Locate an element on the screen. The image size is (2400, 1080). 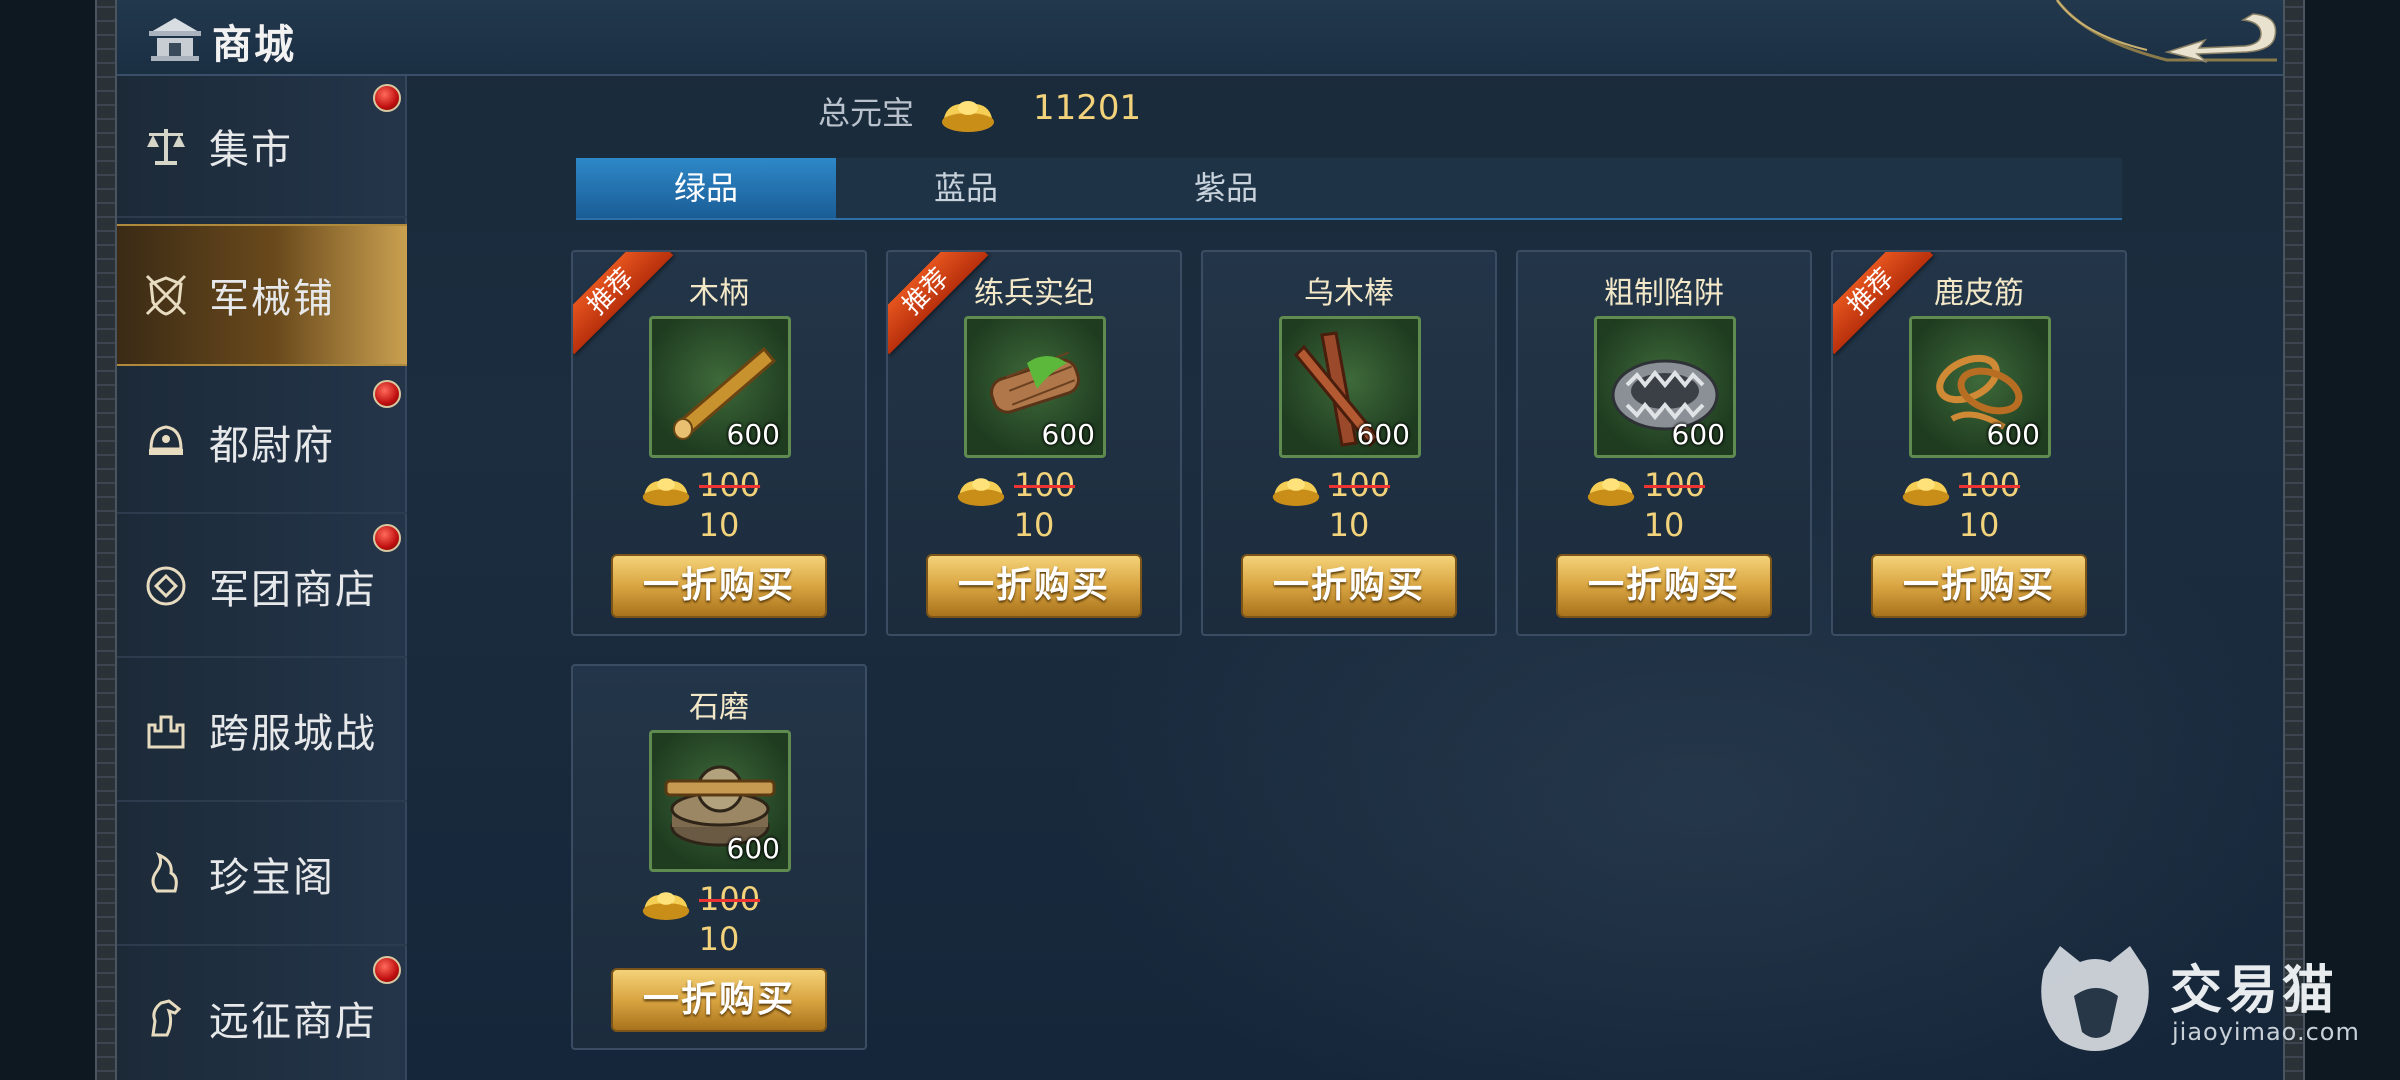
item-name: 练兵实纪 is located at coordinates (1034, 293).